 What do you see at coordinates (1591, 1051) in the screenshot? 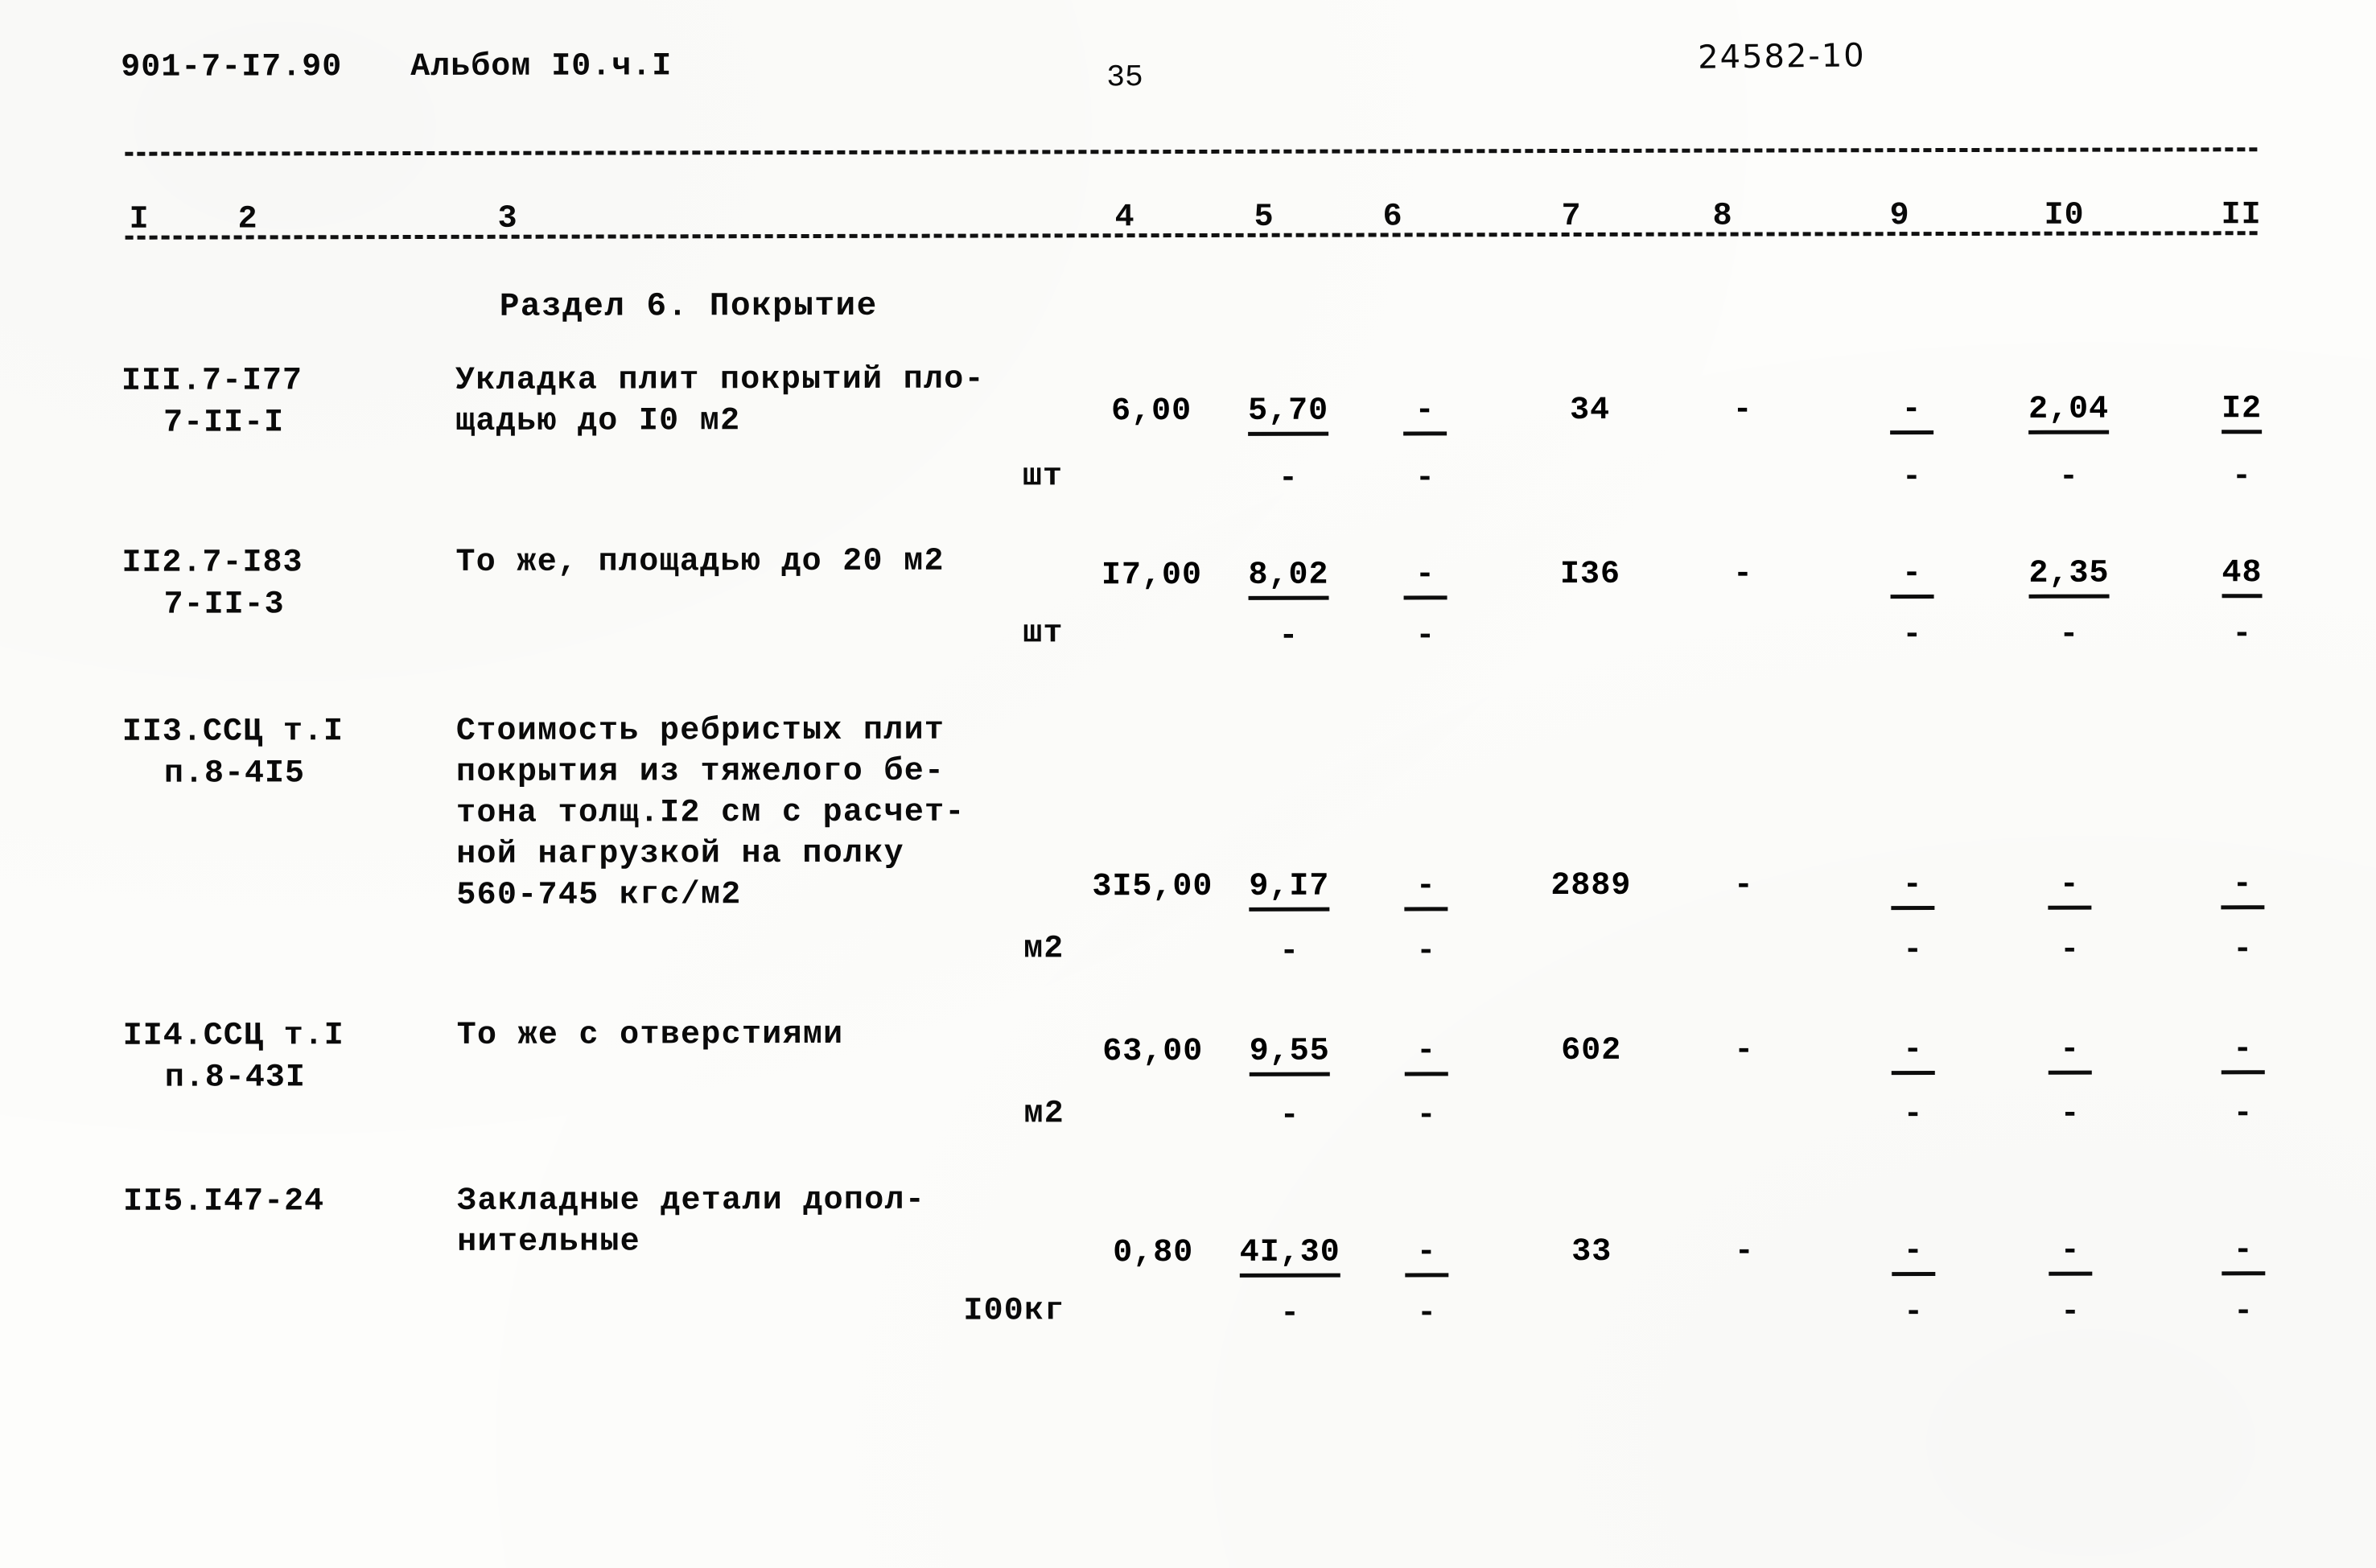
I see `cell-c7: 602` at bounding box center [1591, 1051].